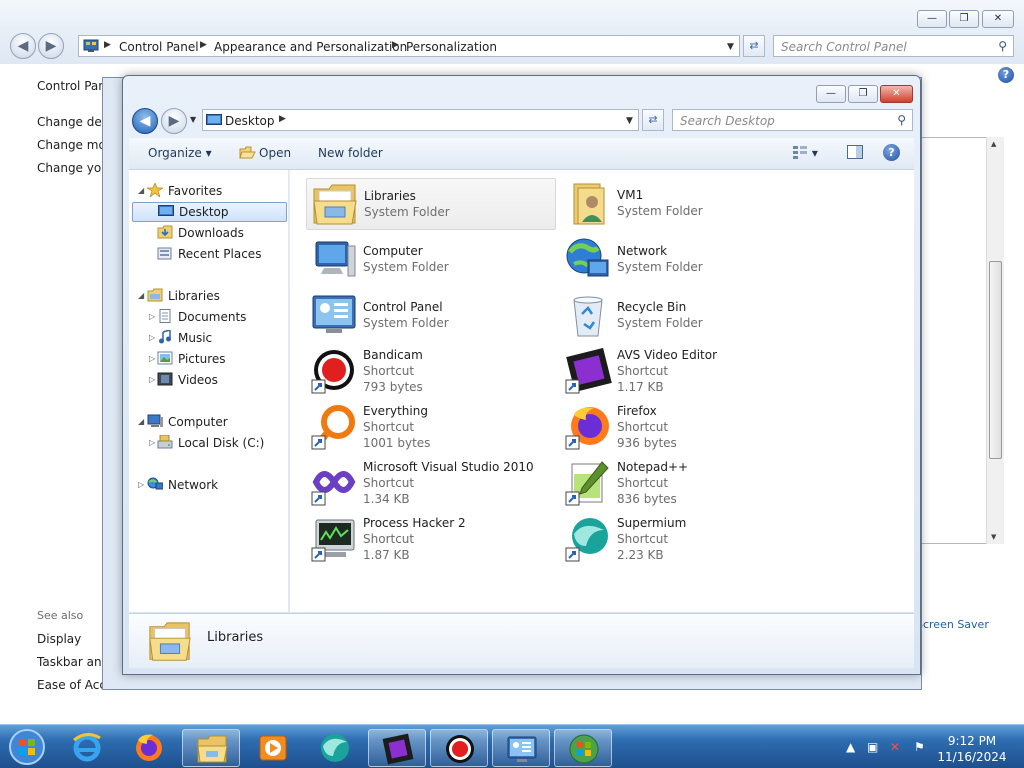  Describe the element at coordinates (420, 120) in the screenshot. I see `explorer-address-bar: Desktop ▶ ▼` at that location.